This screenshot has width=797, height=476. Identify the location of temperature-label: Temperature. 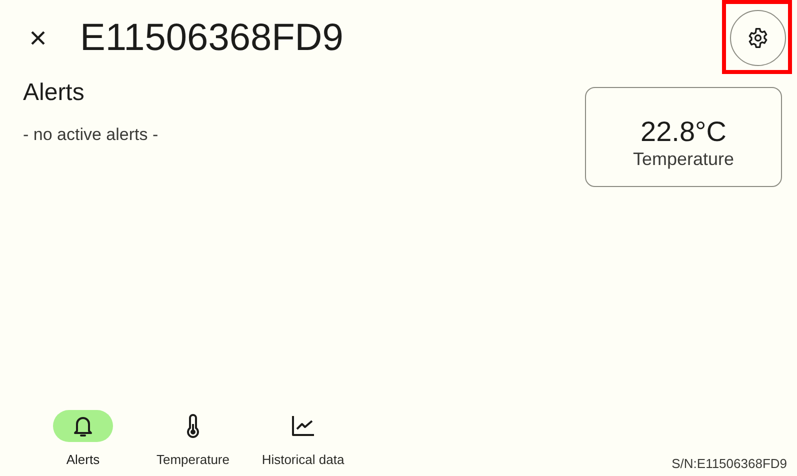
(683, 159).